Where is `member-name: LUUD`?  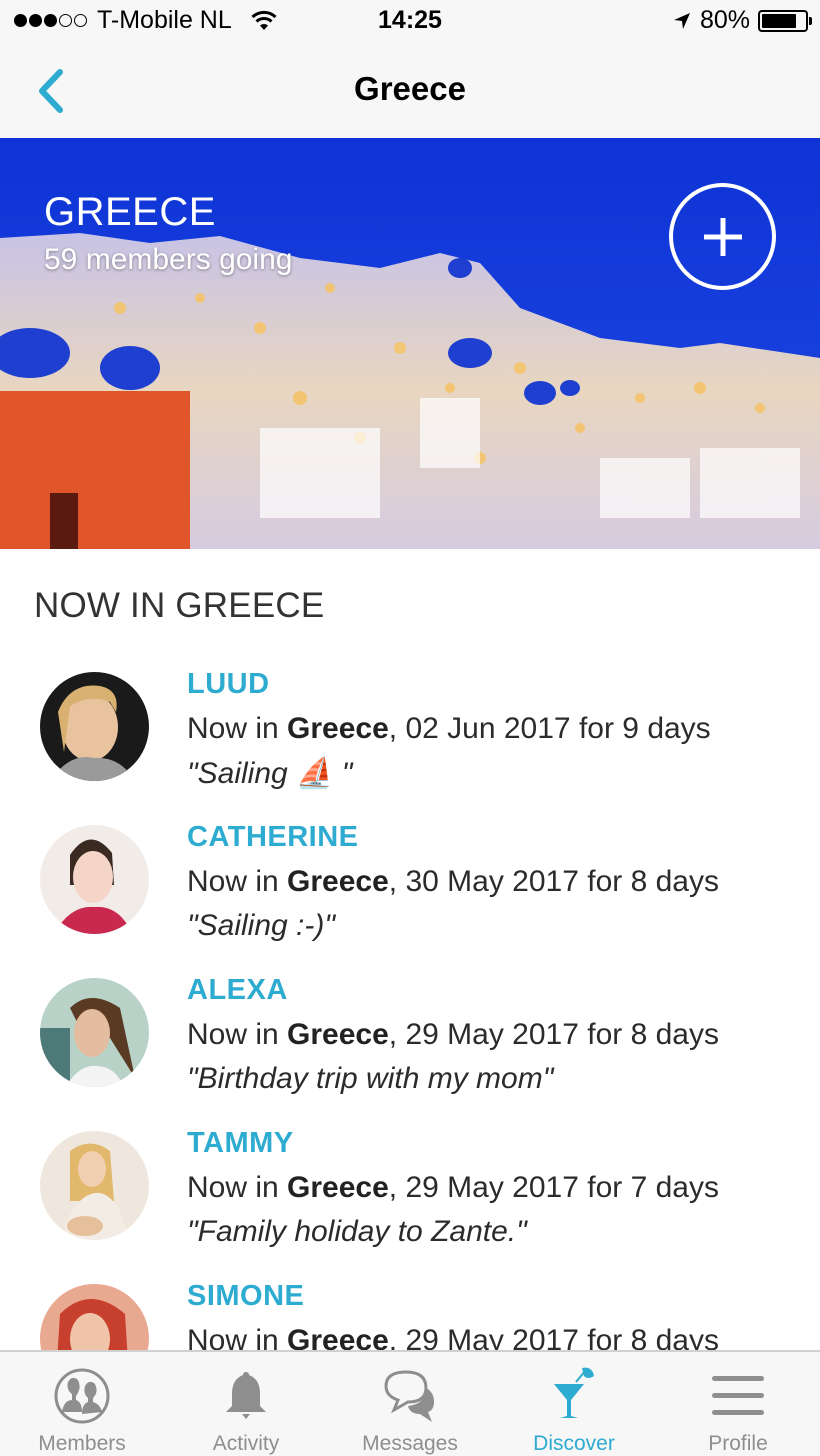 member-name: LUUD is located at coordinates (228, 684).